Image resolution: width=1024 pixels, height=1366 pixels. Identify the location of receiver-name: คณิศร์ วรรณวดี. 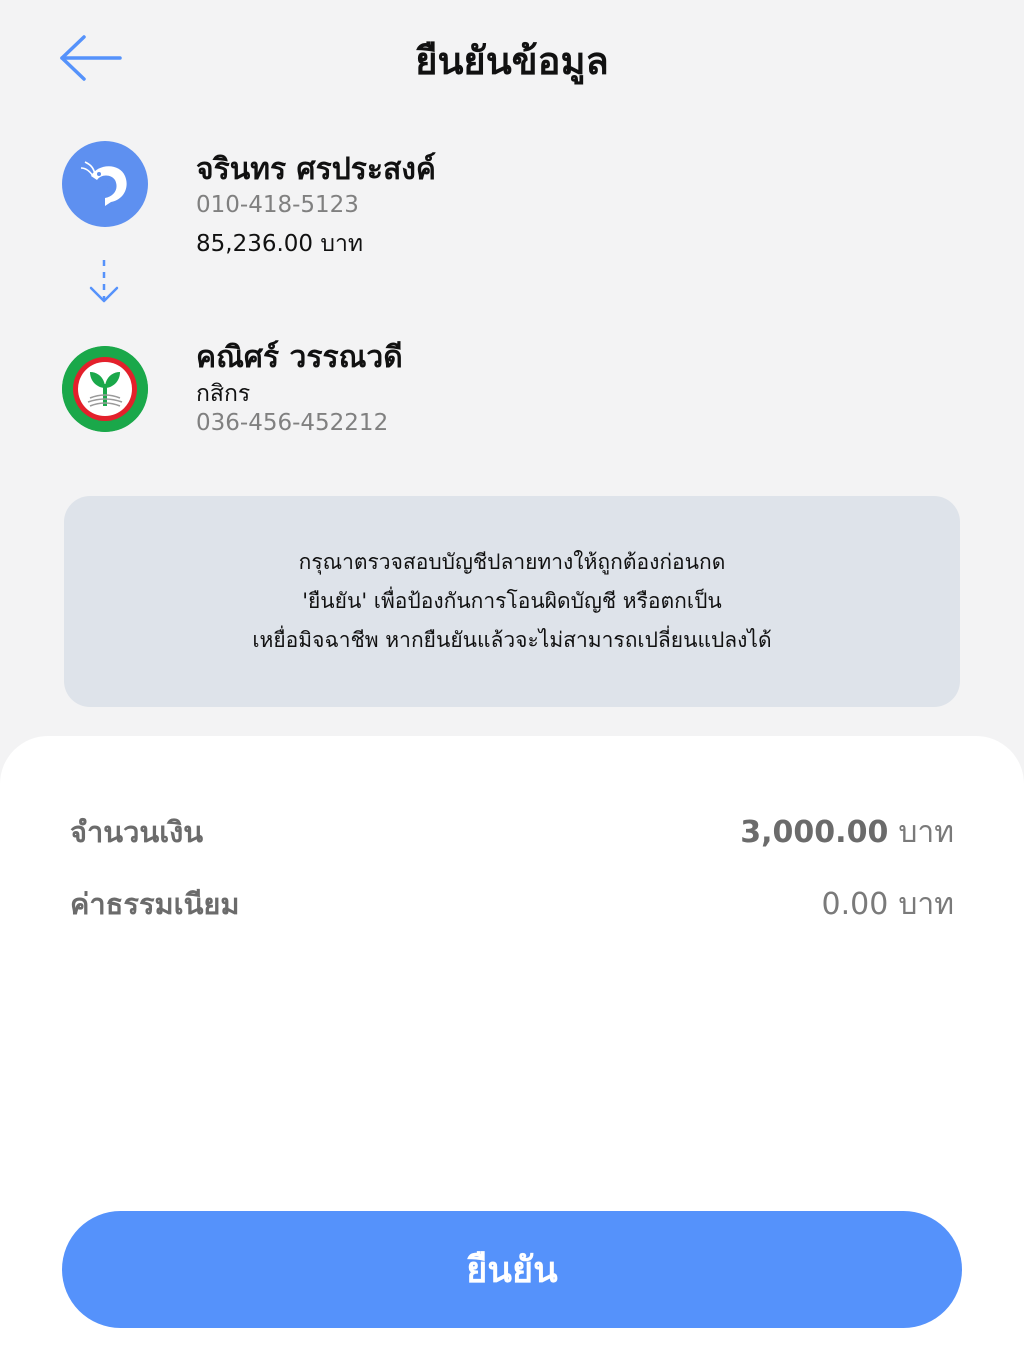
(299, 357).